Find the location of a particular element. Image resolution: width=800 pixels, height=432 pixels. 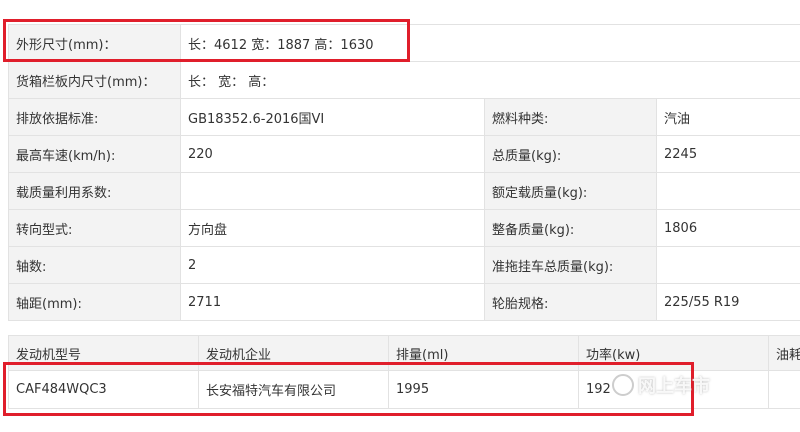

spec-row-dimensions: 外形尺寸(mm)： 长：4612 宽：1887 高：1630 is located at coordinates (404, 43).